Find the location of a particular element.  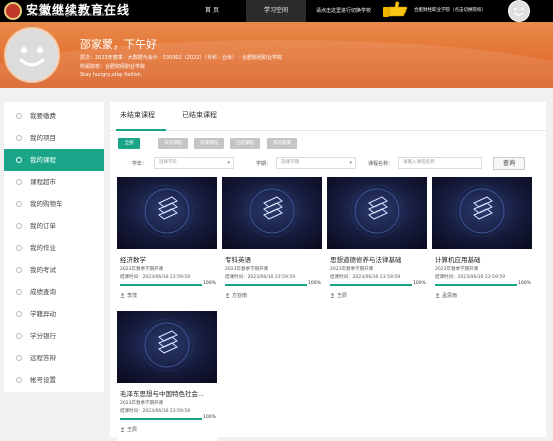

course-title: 经济数学 is located at coordinates (168, 259).